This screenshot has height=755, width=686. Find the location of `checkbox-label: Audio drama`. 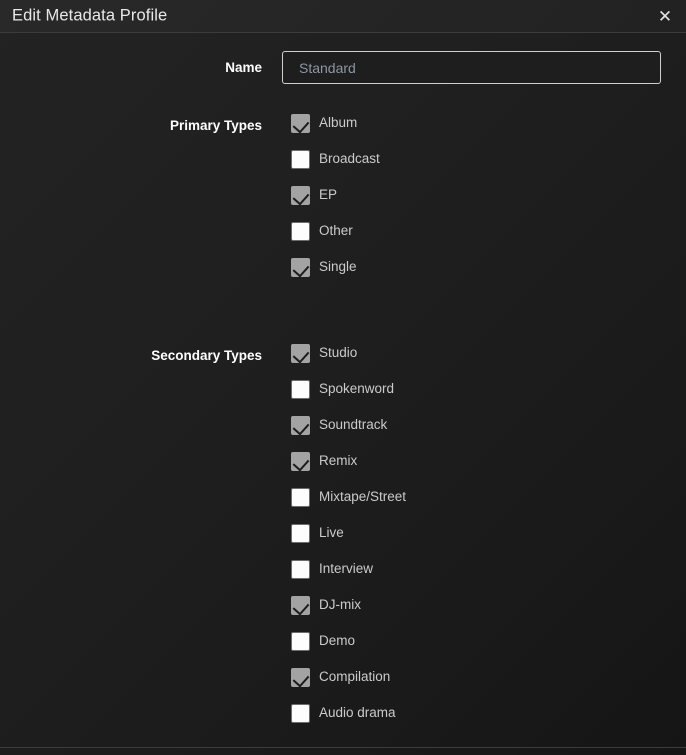

checkbox-label: Audio drama is located at coordinates (357, 712).